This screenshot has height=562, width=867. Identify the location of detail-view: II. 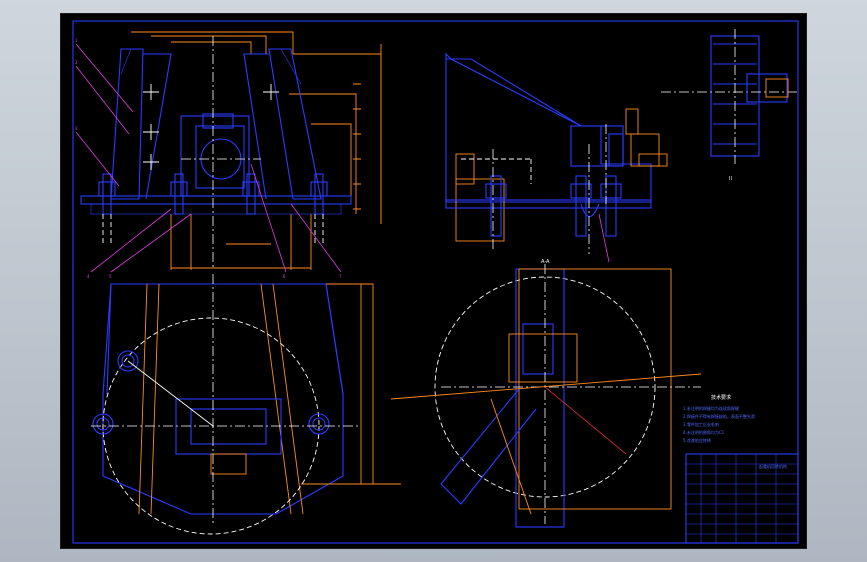
(730, 105).